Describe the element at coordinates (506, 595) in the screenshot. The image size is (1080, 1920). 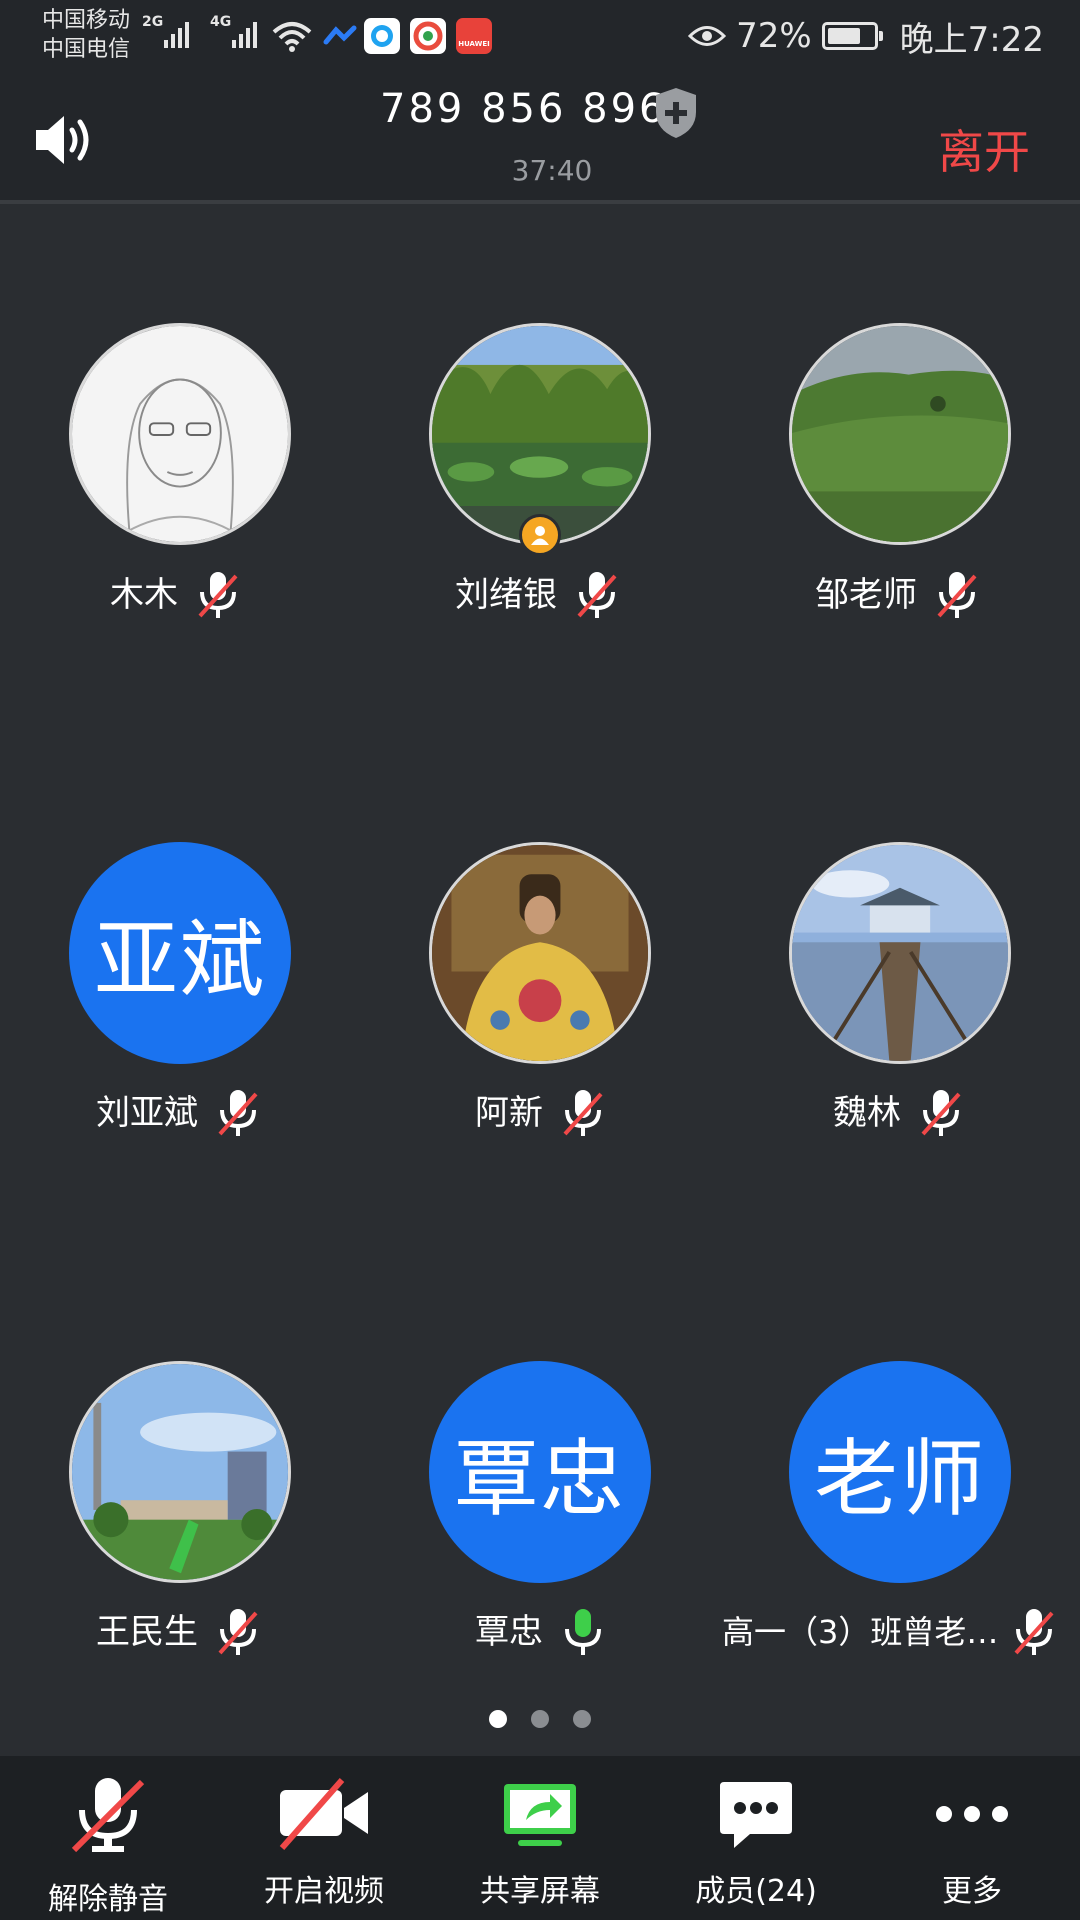
I see `participant-name: 刘绪银` at that location.